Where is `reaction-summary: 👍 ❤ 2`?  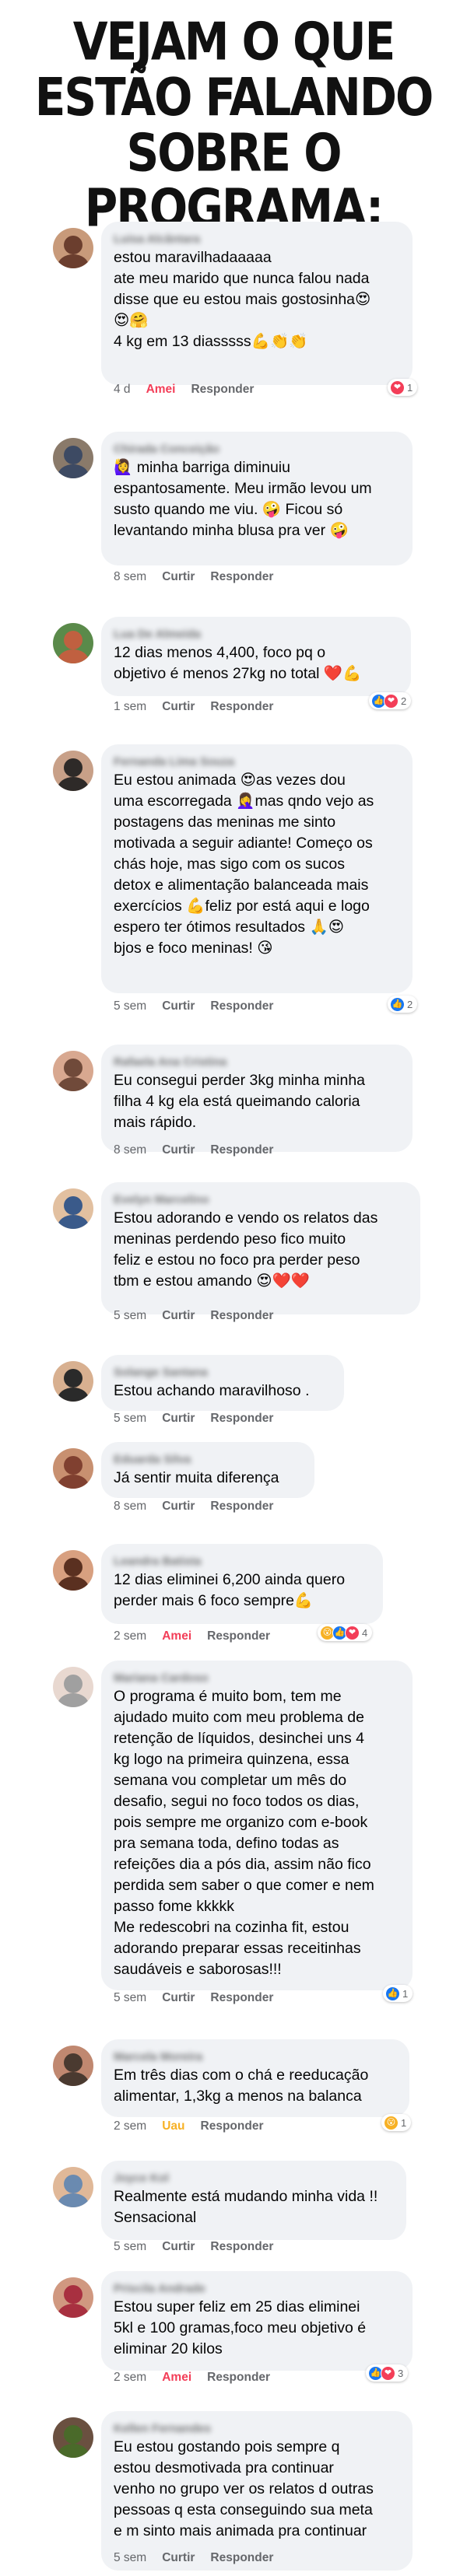
reaction-summary: 👍 ❤ 2 is located at coordinates (390, 701).